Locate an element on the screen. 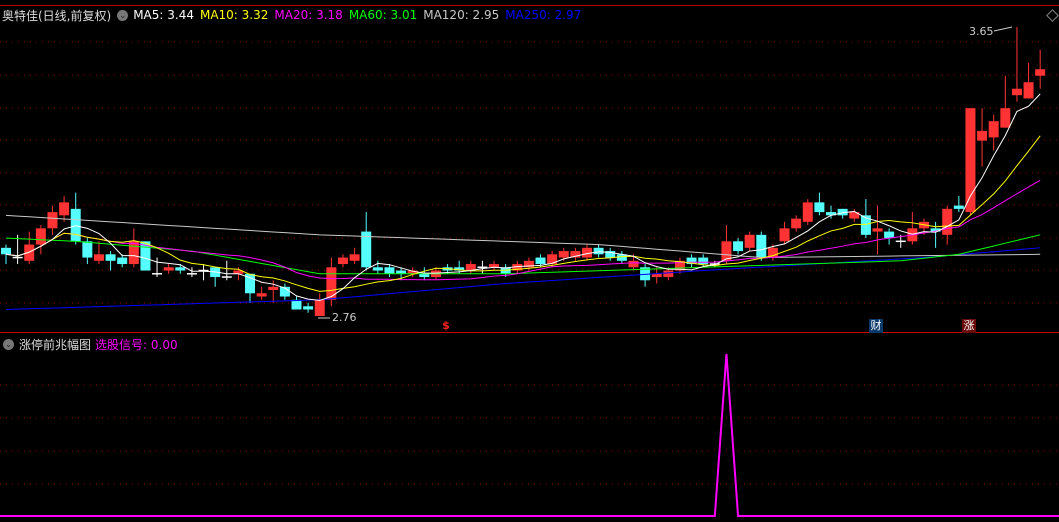  low-price-label: 2.76 is located at coordinates (344, 317).